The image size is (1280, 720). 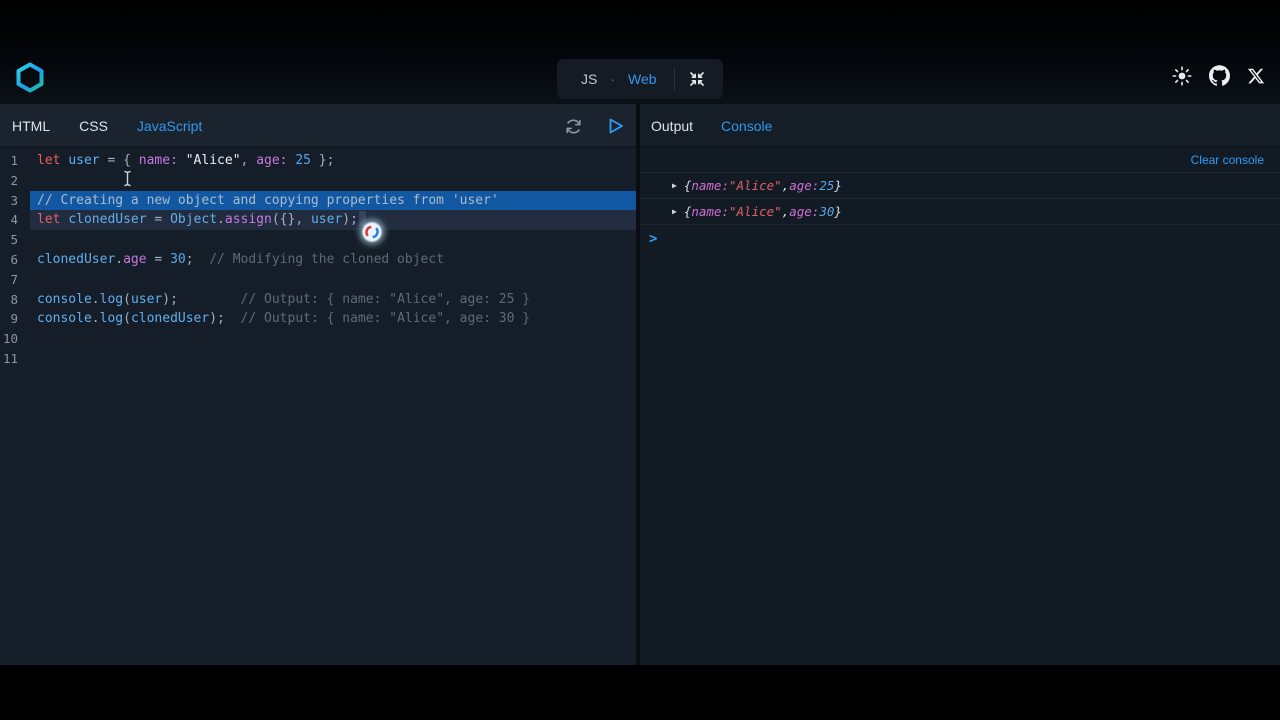 I want to click on editor-line: 11, so click(x=318, y=359).